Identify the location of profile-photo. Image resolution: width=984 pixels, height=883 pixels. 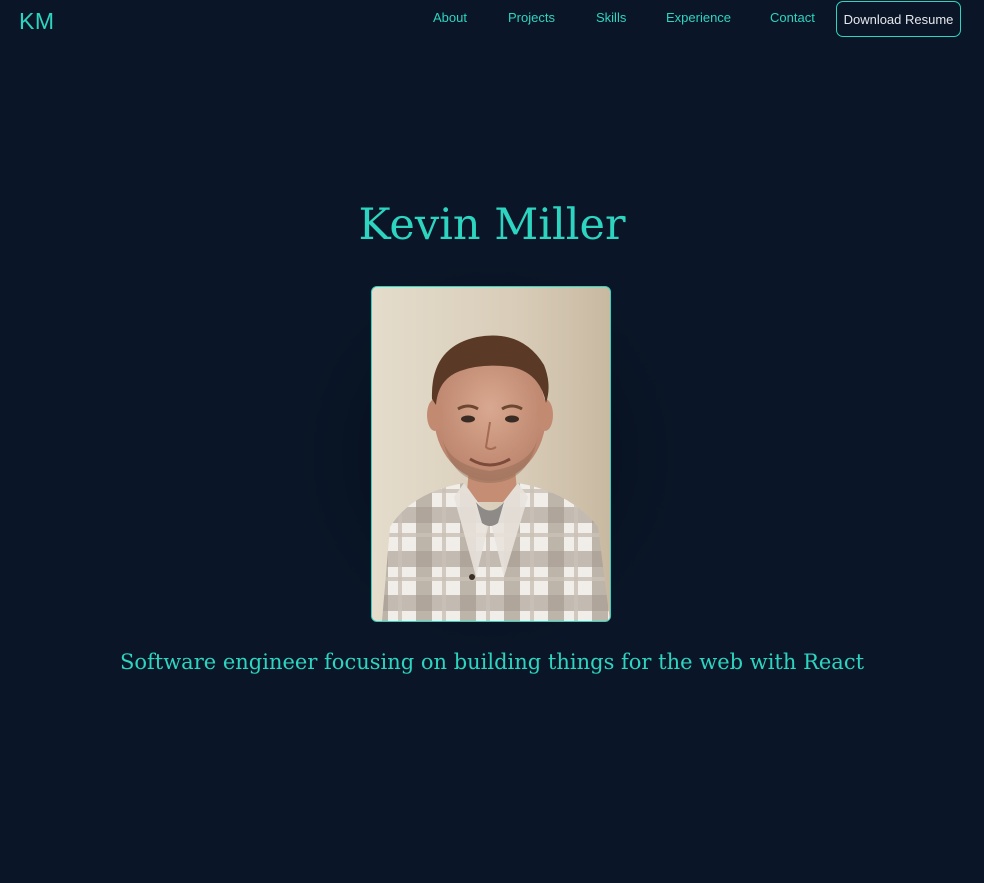
(491, 454).